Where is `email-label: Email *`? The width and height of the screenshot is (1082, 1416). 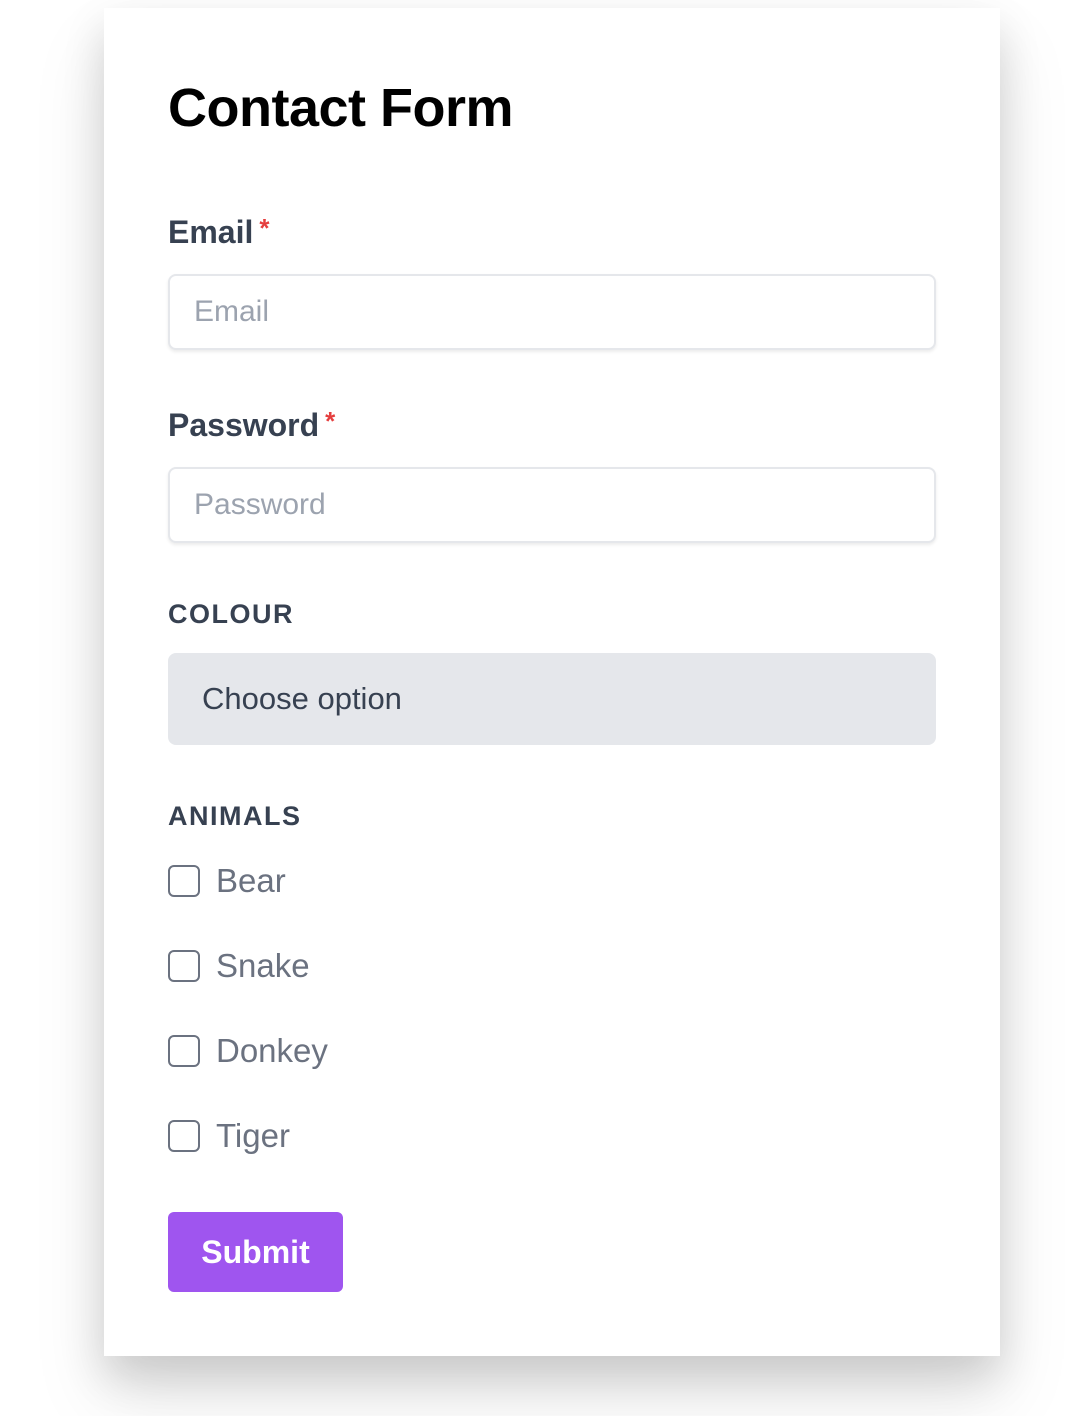 email-label: Email * is located at coordinates (219, 233).